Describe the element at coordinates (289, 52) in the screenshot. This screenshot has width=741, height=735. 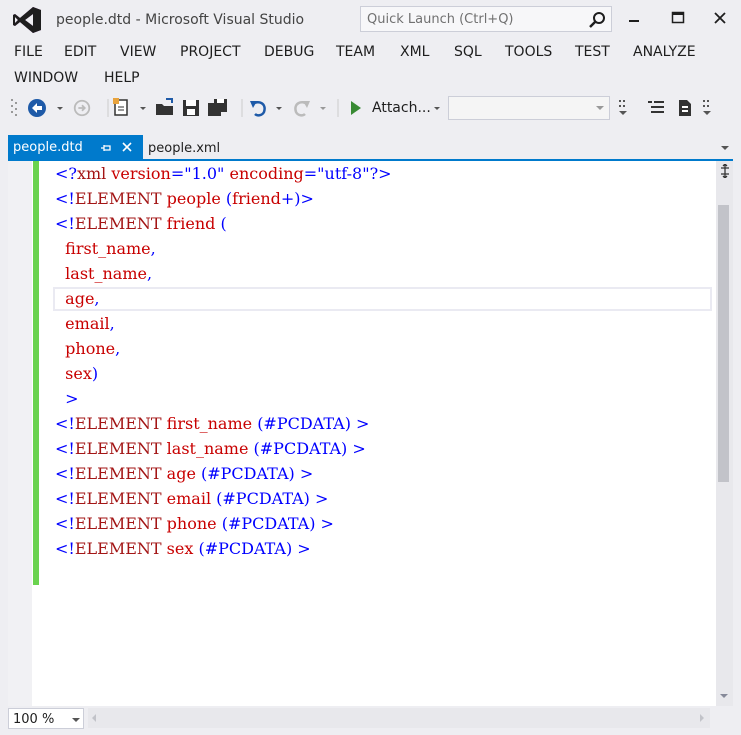
I see `menu-debug: DEBUG` at that location.